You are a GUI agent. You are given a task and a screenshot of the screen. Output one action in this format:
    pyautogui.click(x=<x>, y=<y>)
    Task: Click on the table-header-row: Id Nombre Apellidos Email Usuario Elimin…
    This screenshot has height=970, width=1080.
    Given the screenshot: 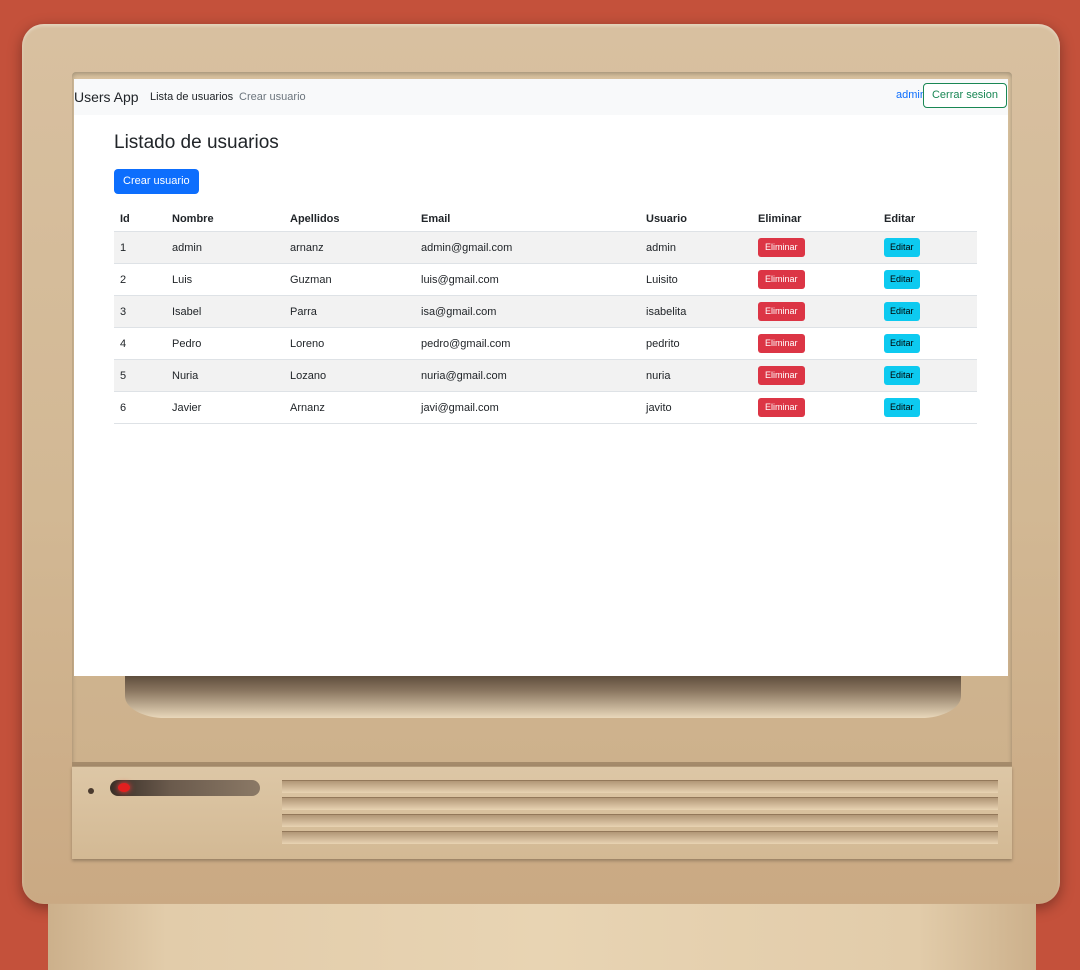 What is the action you would take?
    pyautogui.click(x=545, y=219)
    